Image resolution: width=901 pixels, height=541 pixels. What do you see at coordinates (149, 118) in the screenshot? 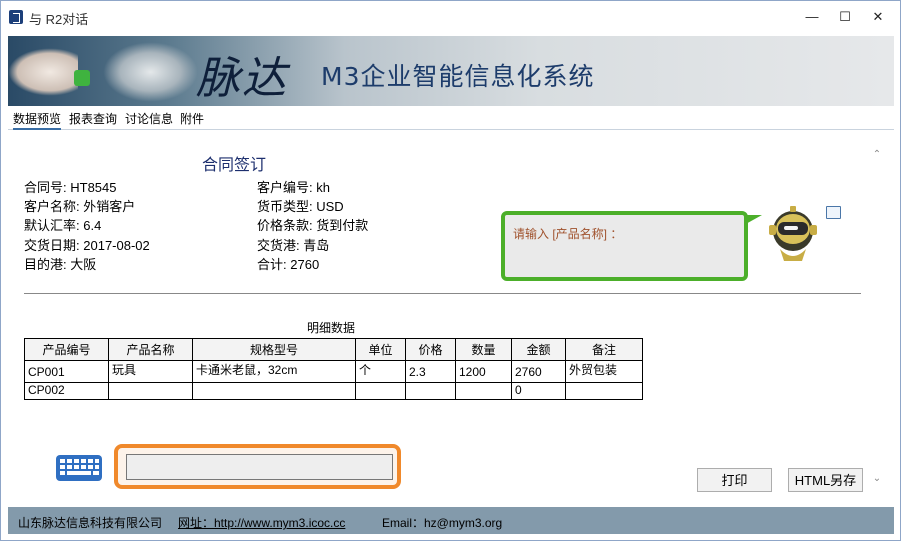
I see `tab-discussion: 讨论信息` at bounding box center [149, 118].